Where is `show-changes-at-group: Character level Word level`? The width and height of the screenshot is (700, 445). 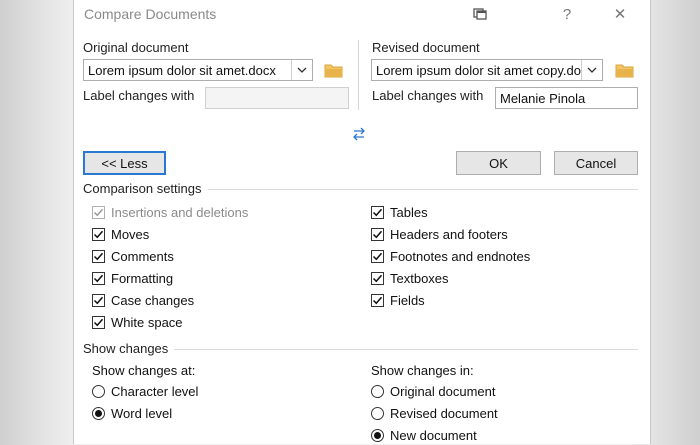
show-changes-at-group: Character level Word level is located at coordinates (145, 402).